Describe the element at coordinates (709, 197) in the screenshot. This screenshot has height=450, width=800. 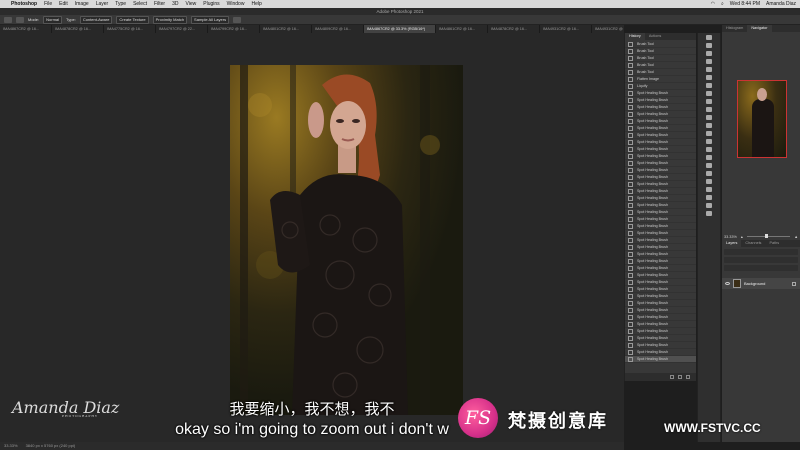
I see `hand-tool-icon` at that location.